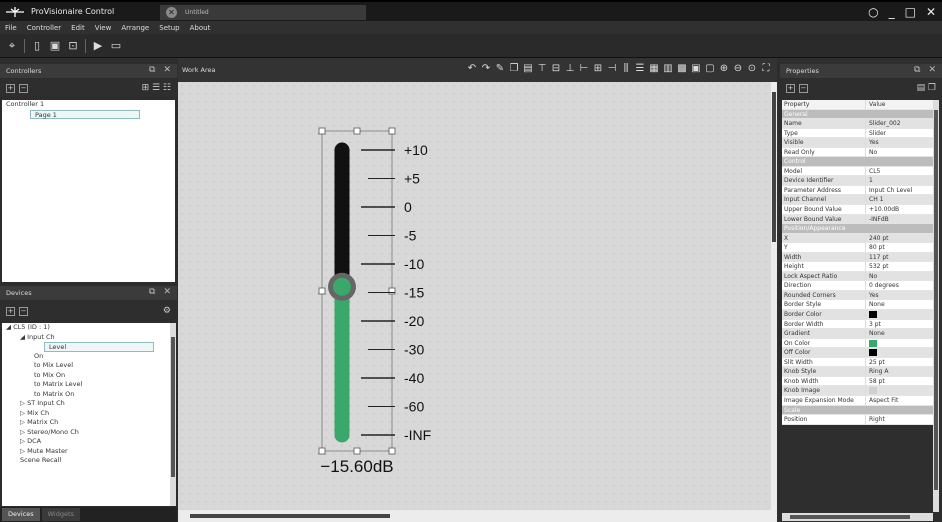 Image resolution: width=942 pixels, height=522 pixels. Describe the element at coordinates (857, 181) in the screenshot. I see `property-row: Device Identifier 1` at that location.